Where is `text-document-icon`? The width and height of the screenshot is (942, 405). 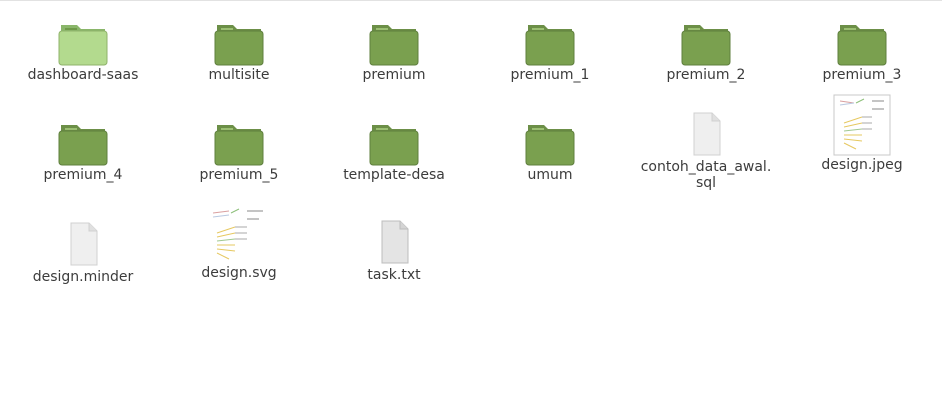
text-document-icon is located at coordinates (395, 242).